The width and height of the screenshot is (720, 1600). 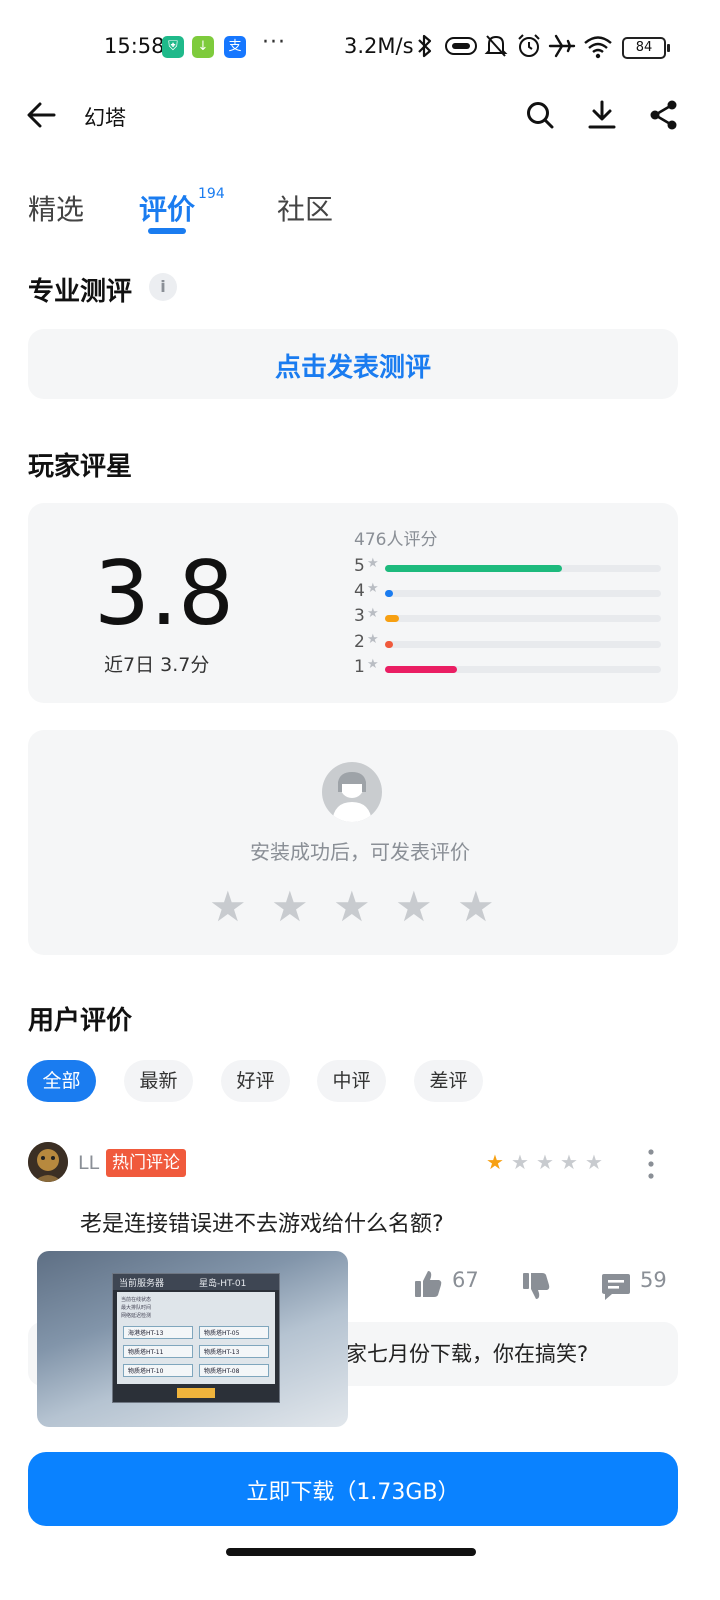 I want to click on filter-positive: 好评, so click(x=255, y=1081).